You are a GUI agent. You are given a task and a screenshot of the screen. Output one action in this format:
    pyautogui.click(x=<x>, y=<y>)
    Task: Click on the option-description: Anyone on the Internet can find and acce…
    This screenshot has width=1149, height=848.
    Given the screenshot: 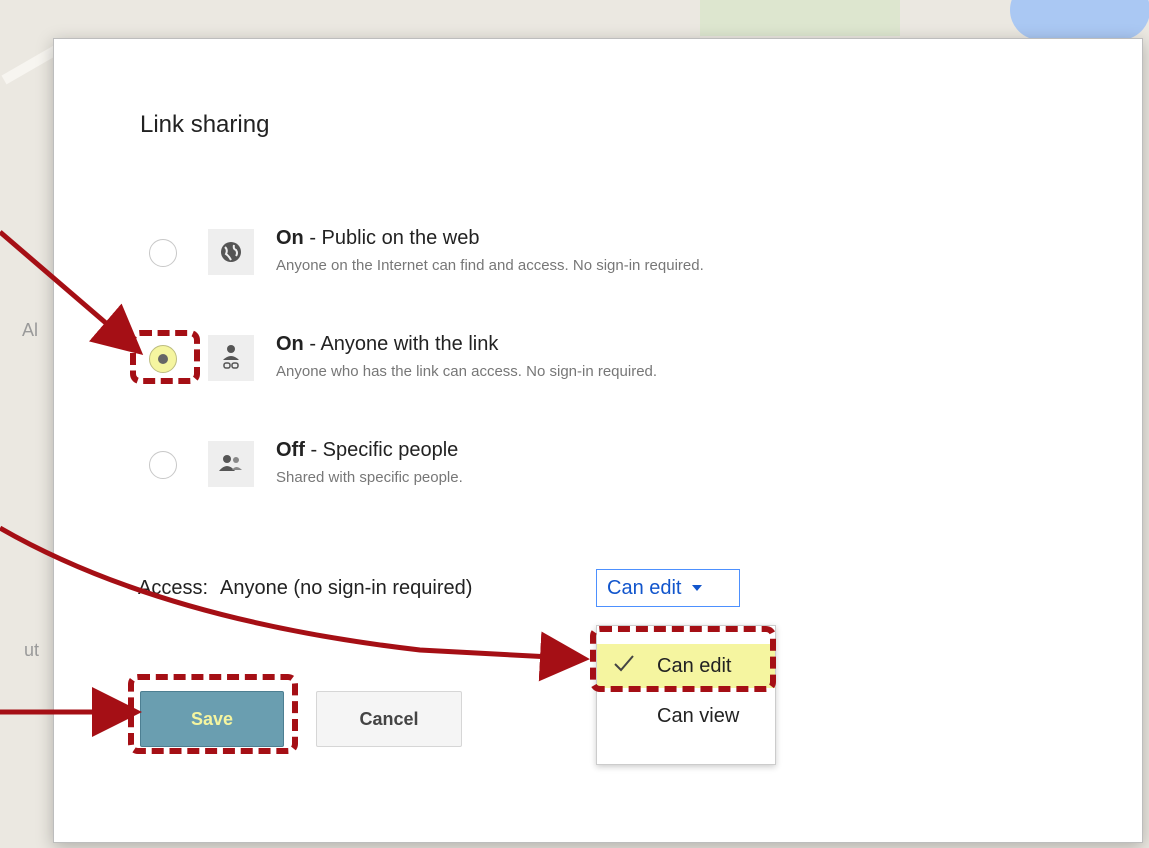 What is the action you would take?
    pyautogui.click(x=490, y=265)
    